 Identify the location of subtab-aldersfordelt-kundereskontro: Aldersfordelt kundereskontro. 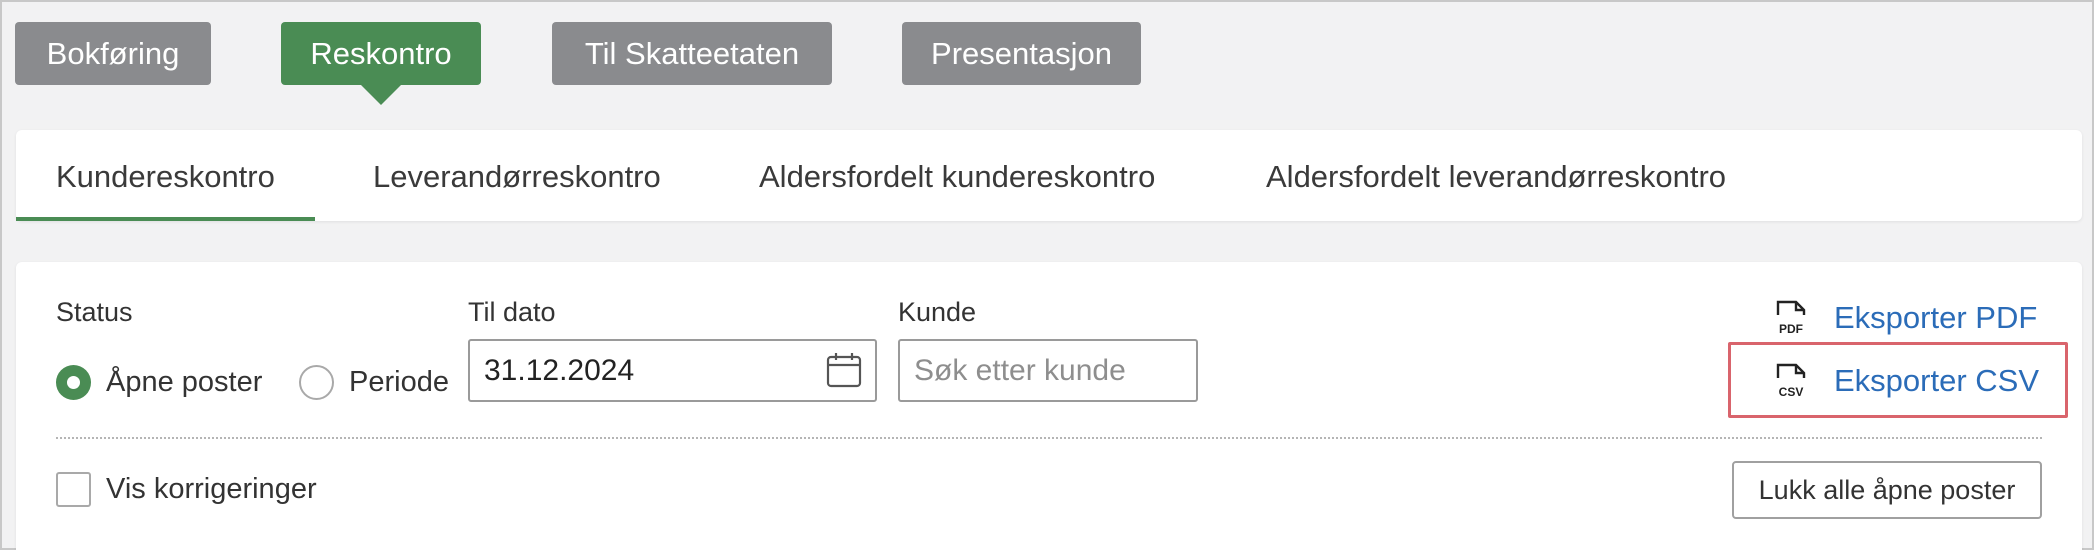
(957, 175).